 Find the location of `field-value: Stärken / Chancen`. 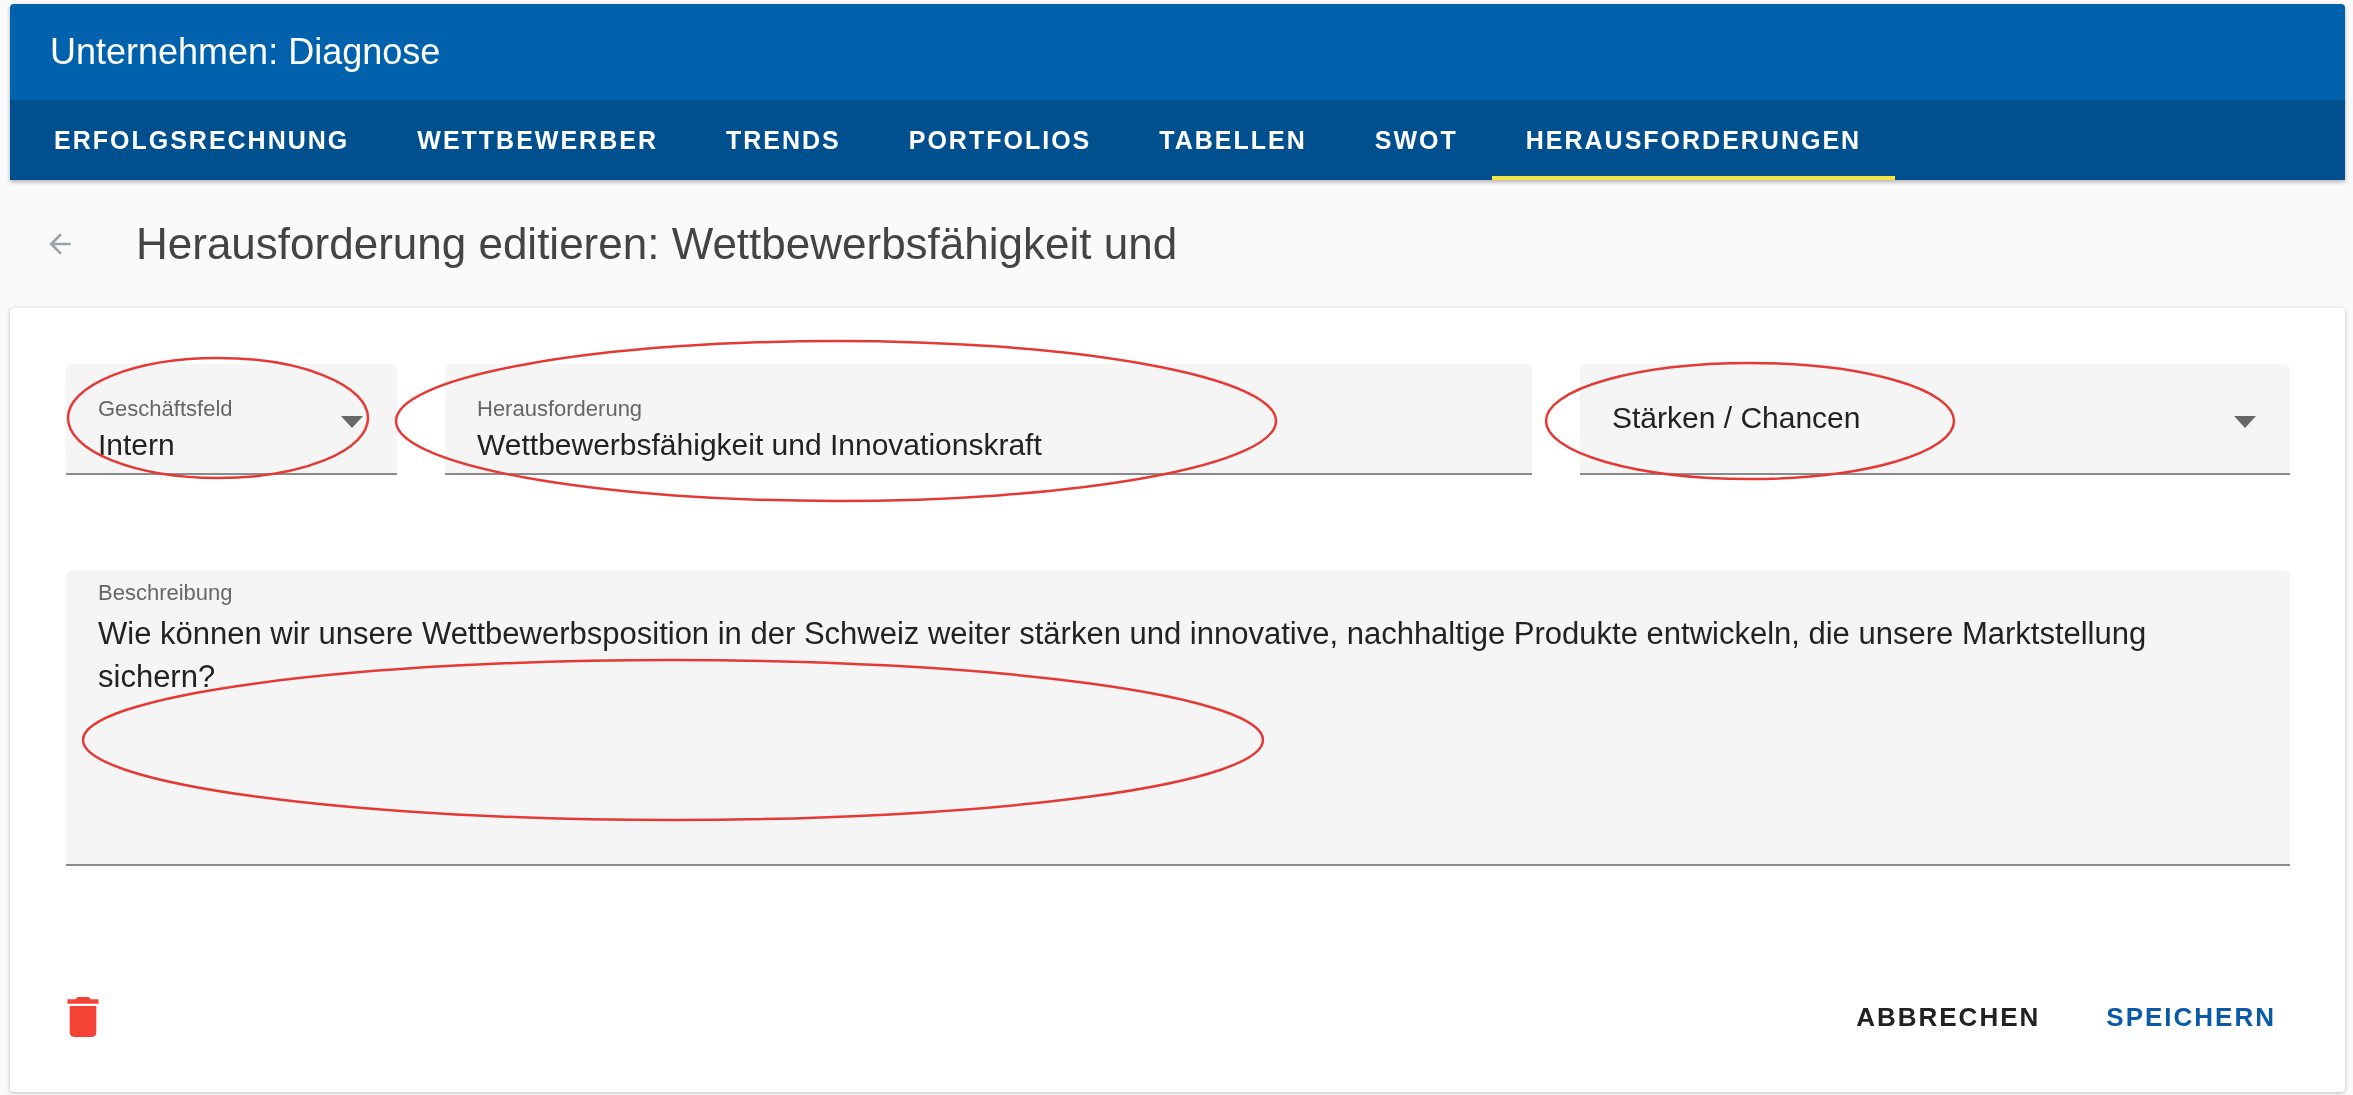

field-value: Stärken / Chancen is located at coordinates (1736, 417).